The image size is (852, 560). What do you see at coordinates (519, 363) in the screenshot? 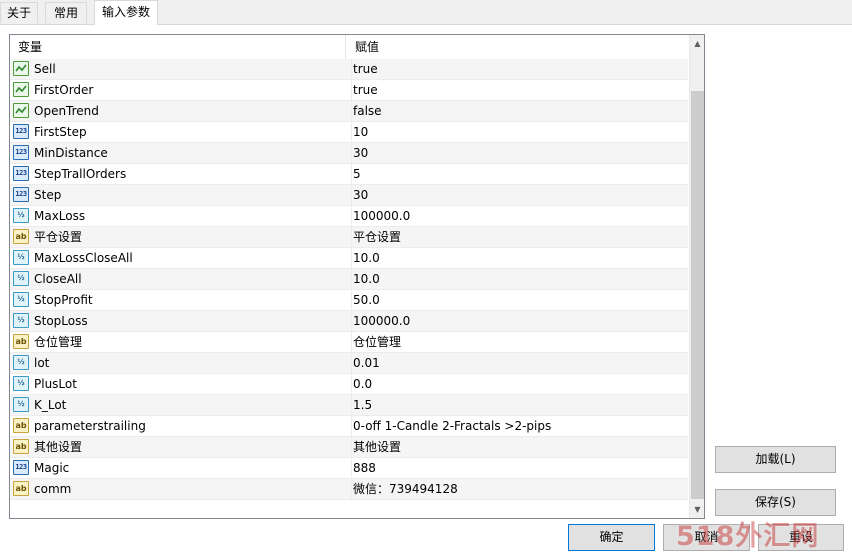
I see `parameter-value: 0.01` at bounding box center [519, 363].